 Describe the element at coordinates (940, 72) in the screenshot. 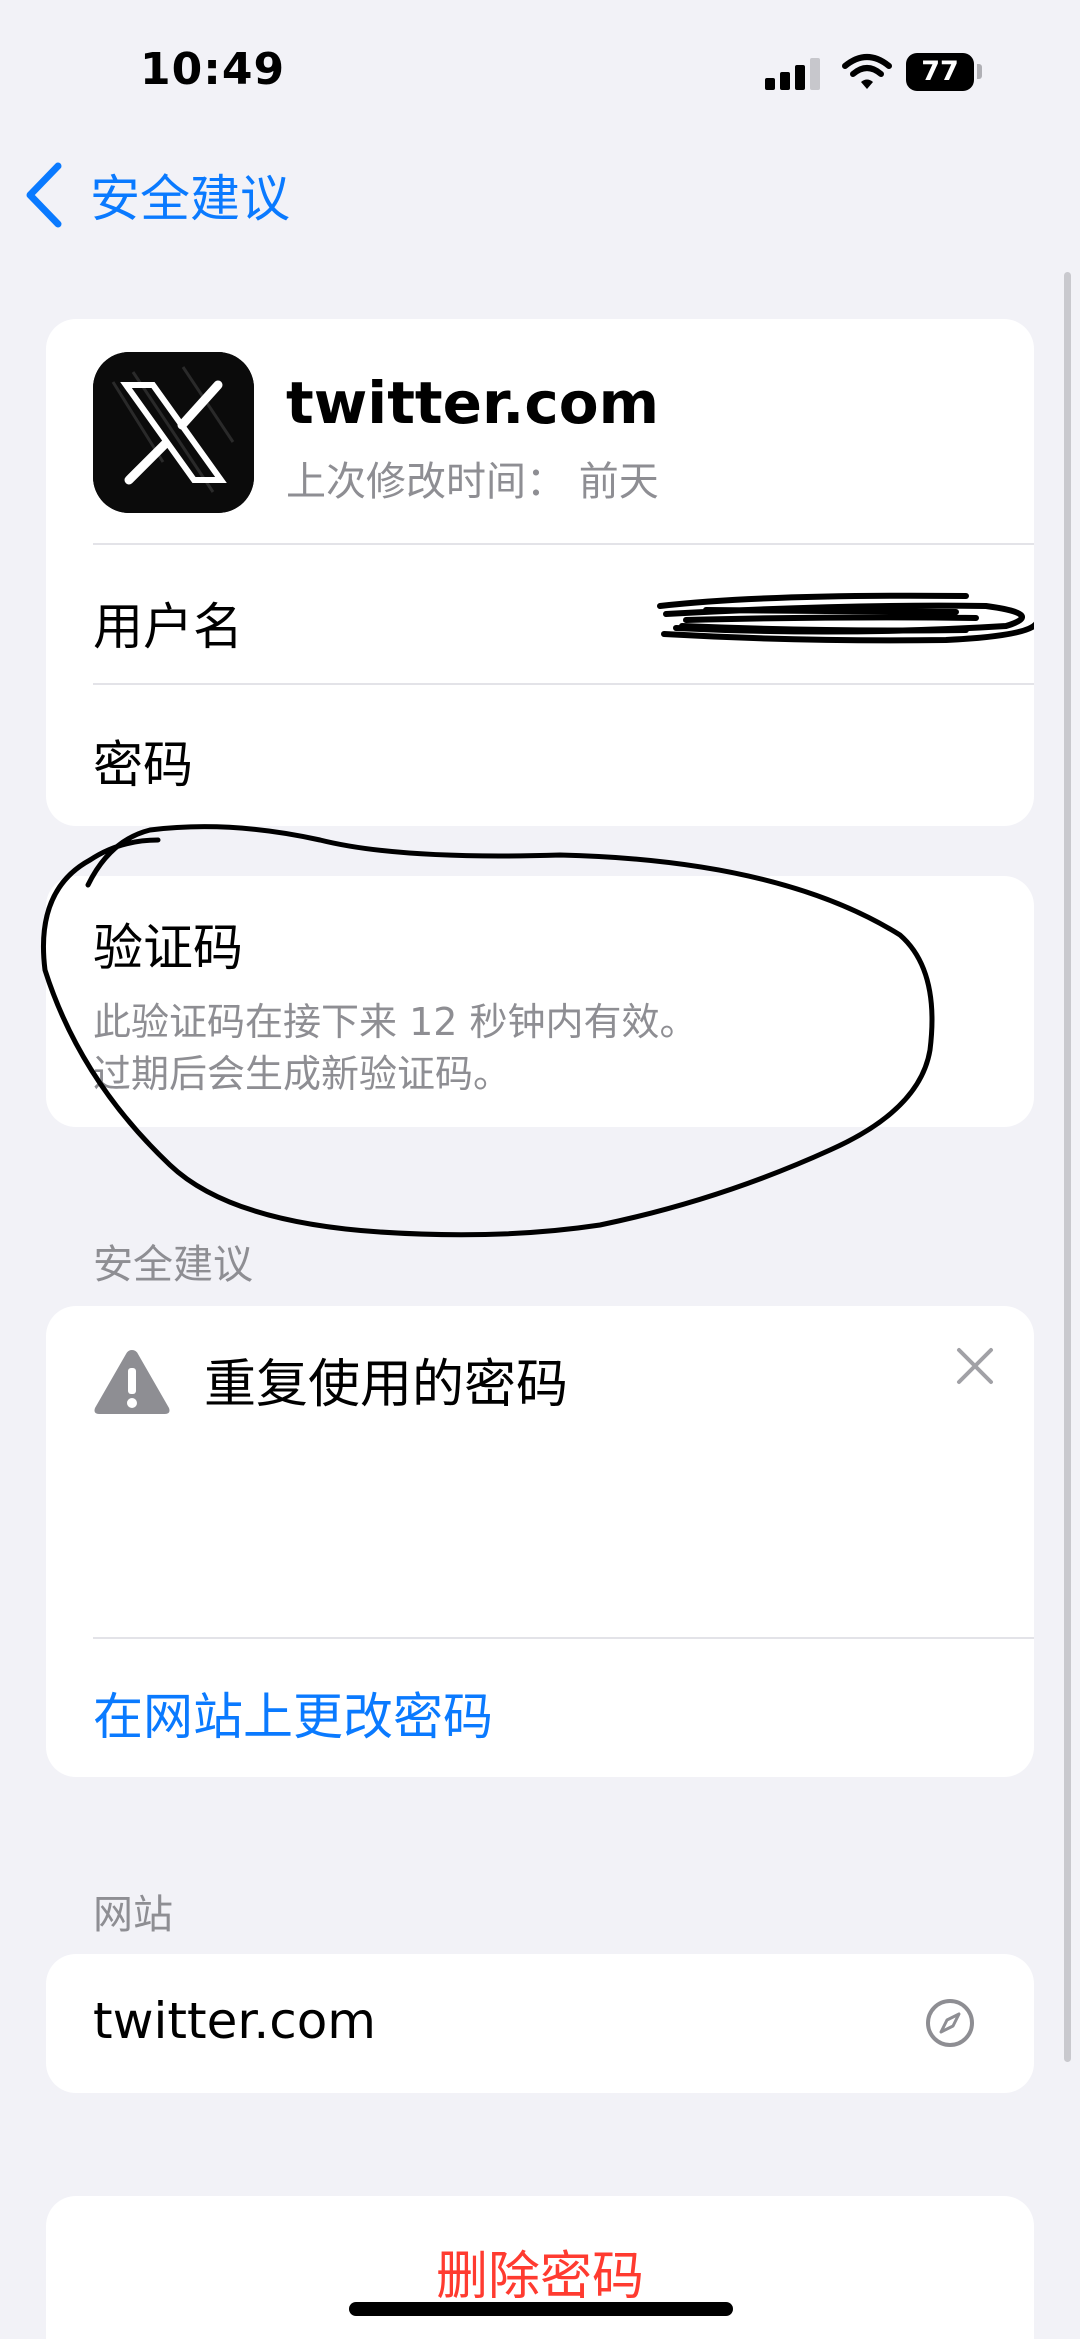

I see `battery-icon: 77` at that location.